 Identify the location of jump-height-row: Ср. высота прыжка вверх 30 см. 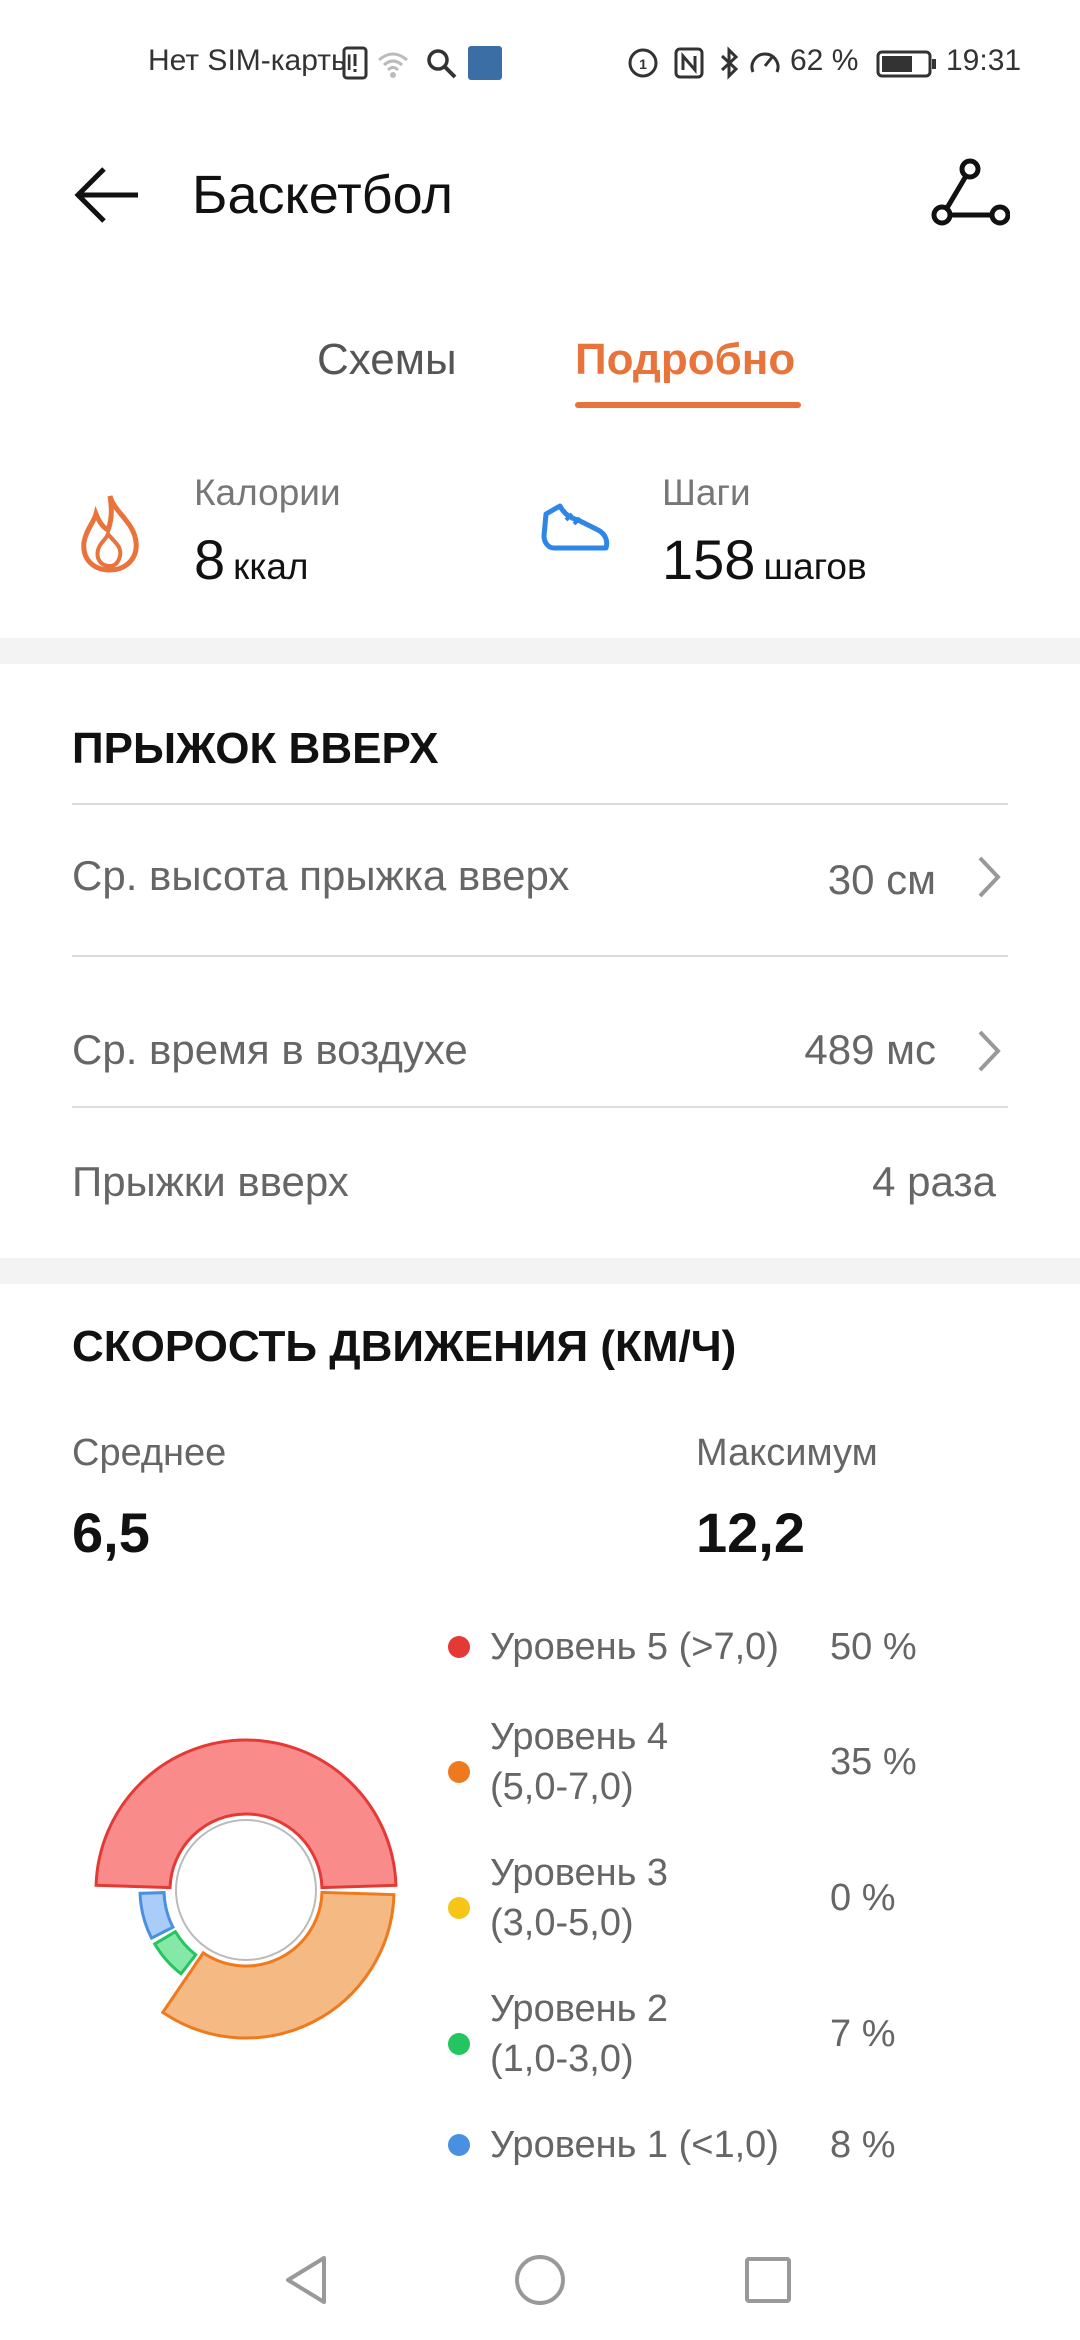
(540, 880).